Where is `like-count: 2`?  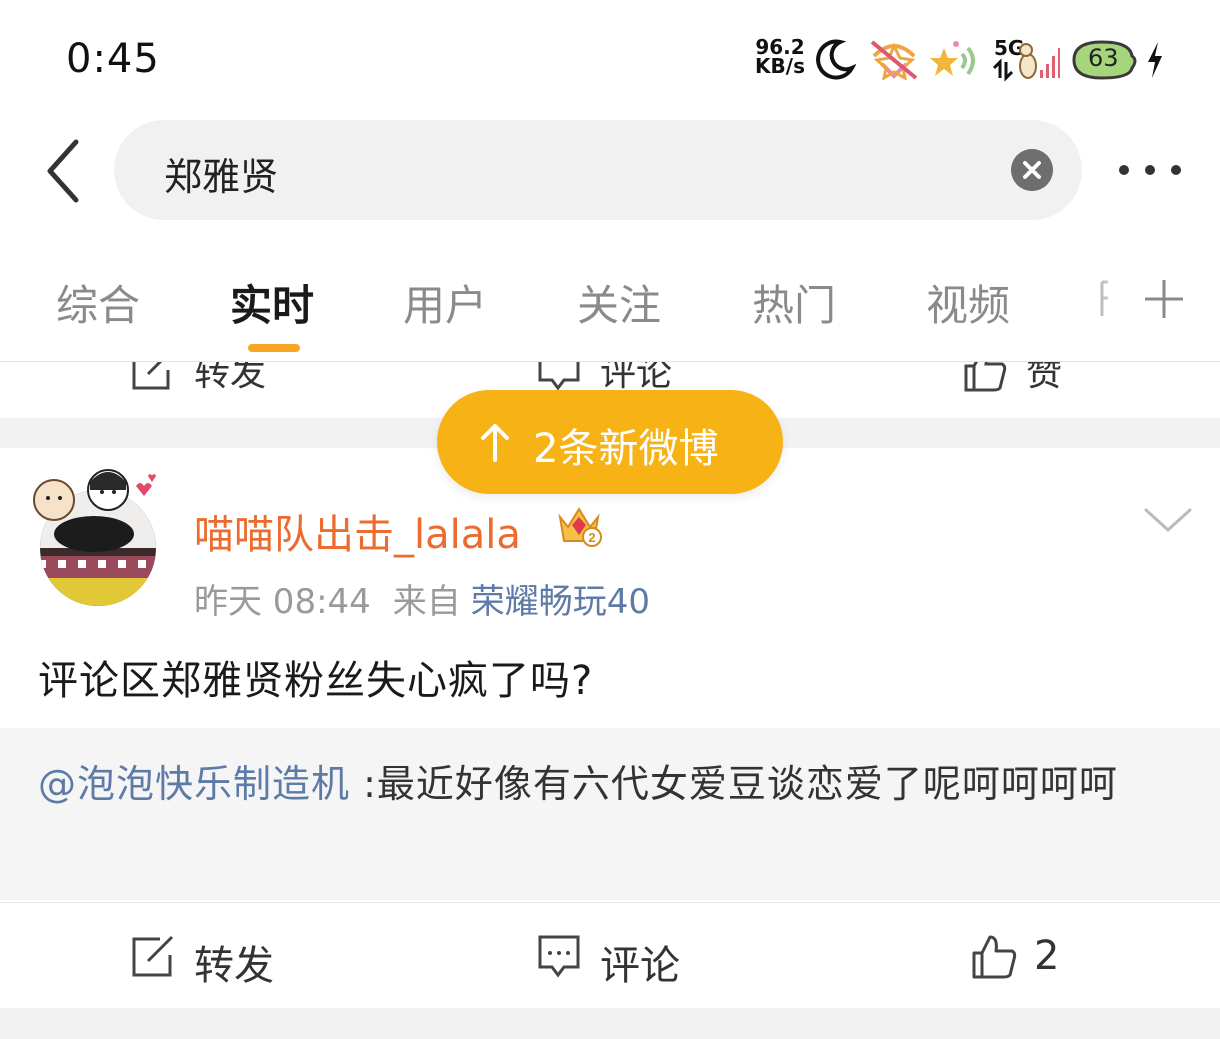
like-count: 2 is located at coordinates (1047, 956).